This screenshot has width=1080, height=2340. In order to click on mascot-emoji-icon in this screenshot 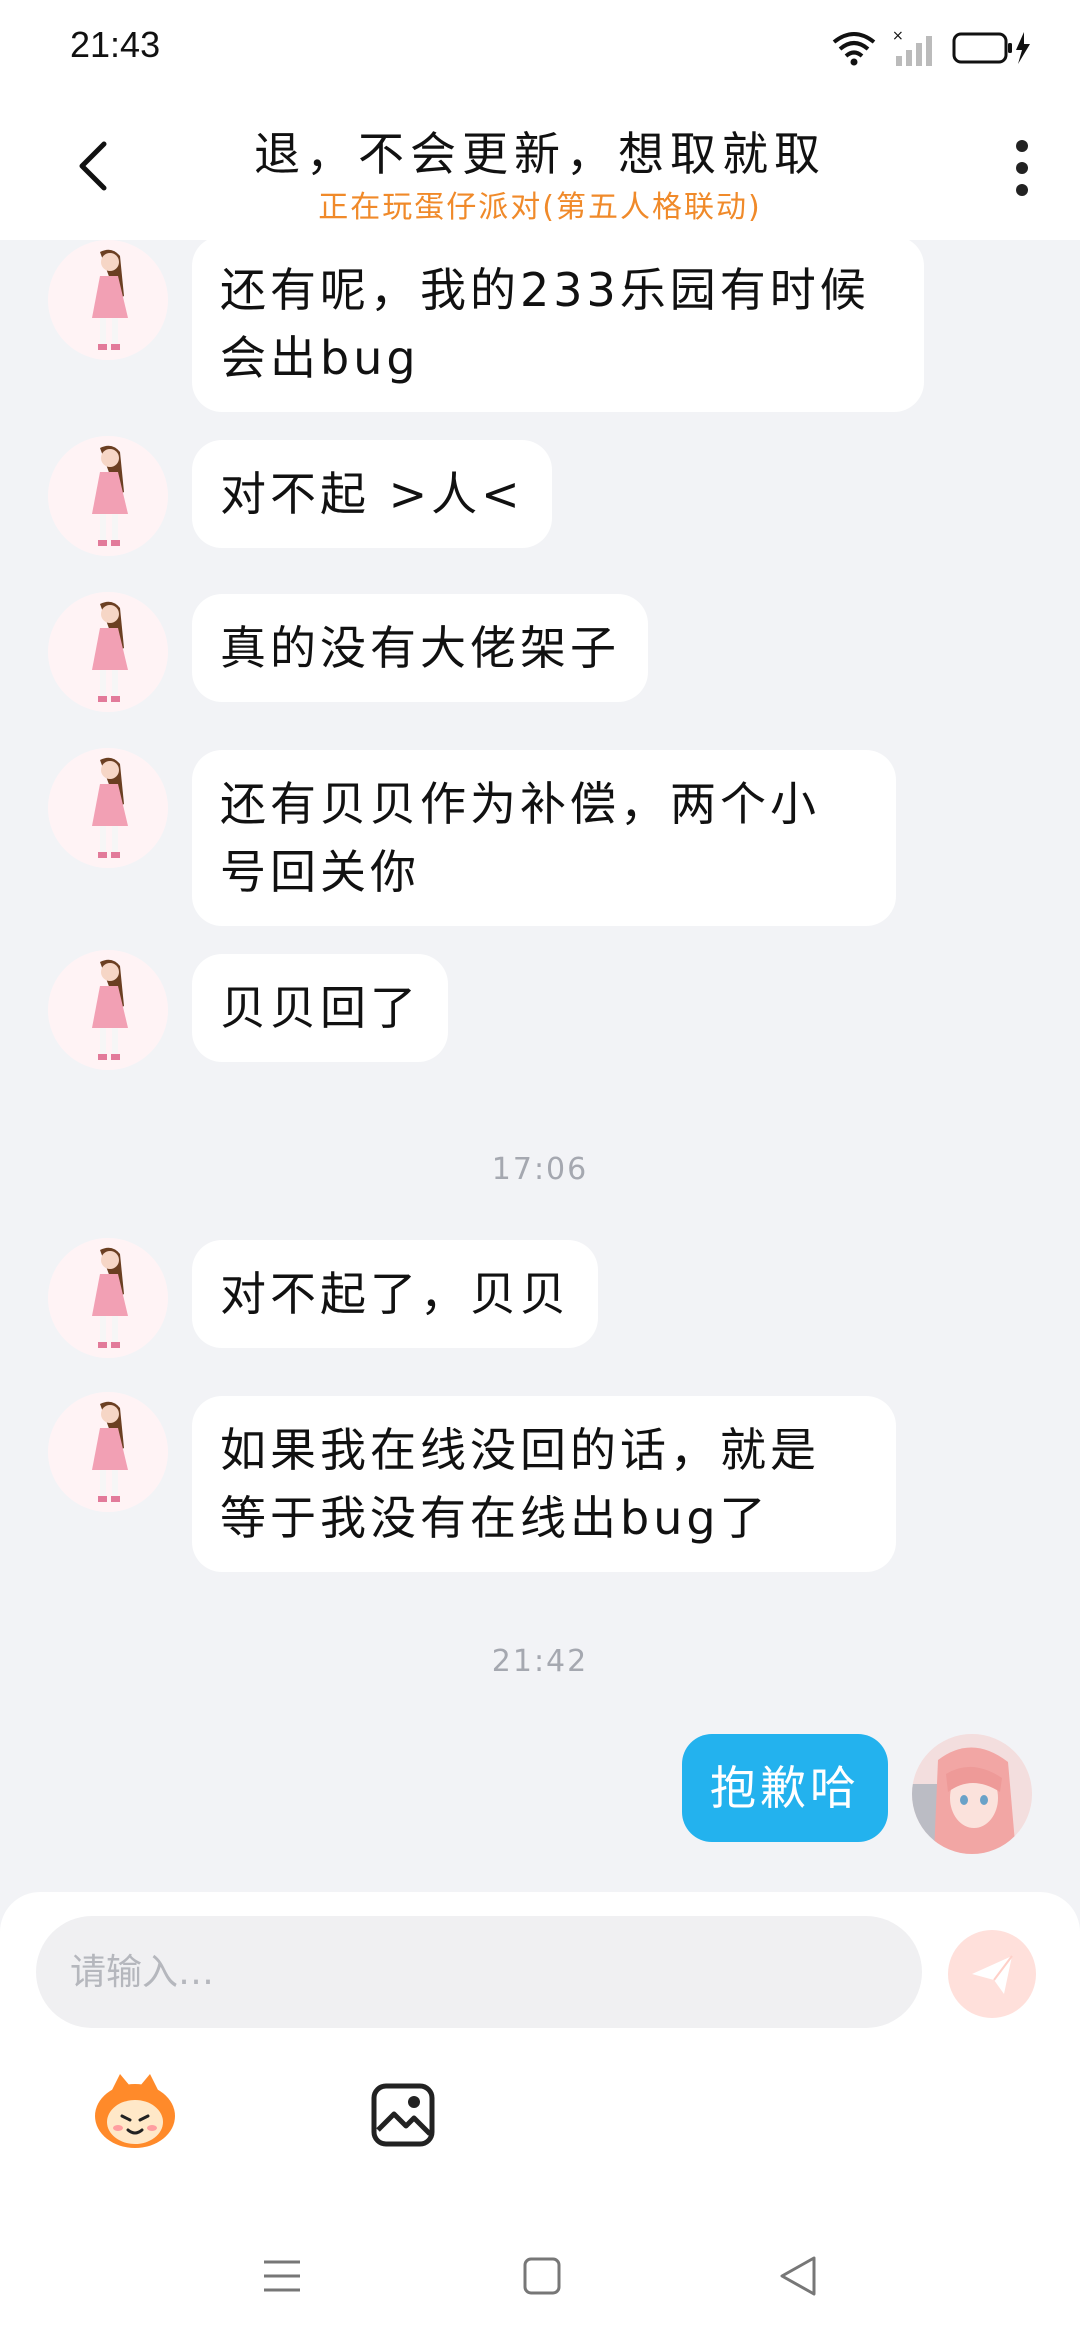, I will do `click(135, 2112)`.